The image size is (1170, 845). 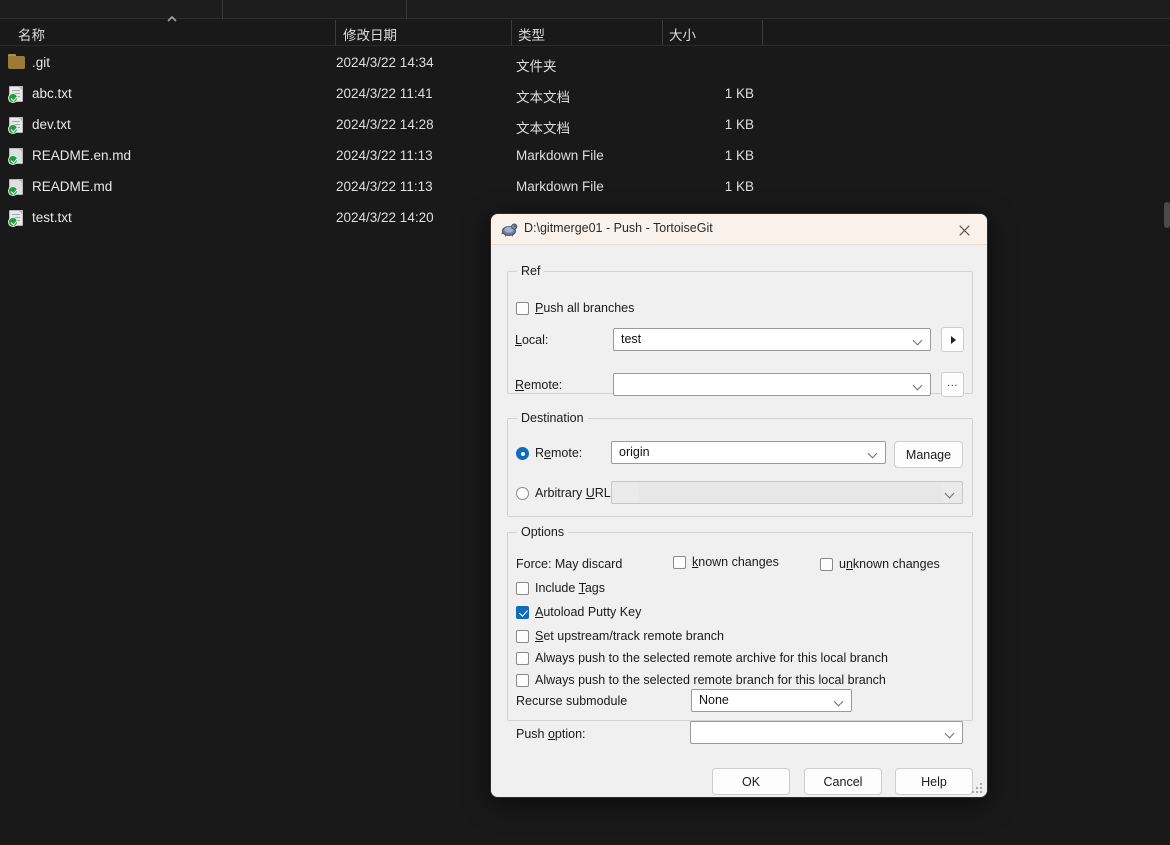 I want to click on set-upstream-checkbox, so click(x=522, y=636).